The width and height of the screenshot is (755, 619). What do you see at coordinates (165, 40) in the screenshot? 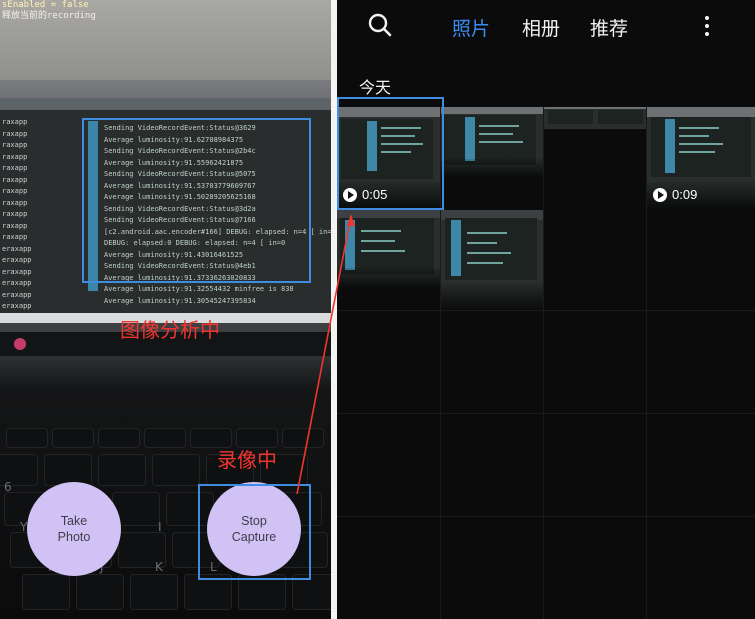
I see `monitor-top-area: sEnabled = false 释放当前的recording` at bounding box center [165, 40].